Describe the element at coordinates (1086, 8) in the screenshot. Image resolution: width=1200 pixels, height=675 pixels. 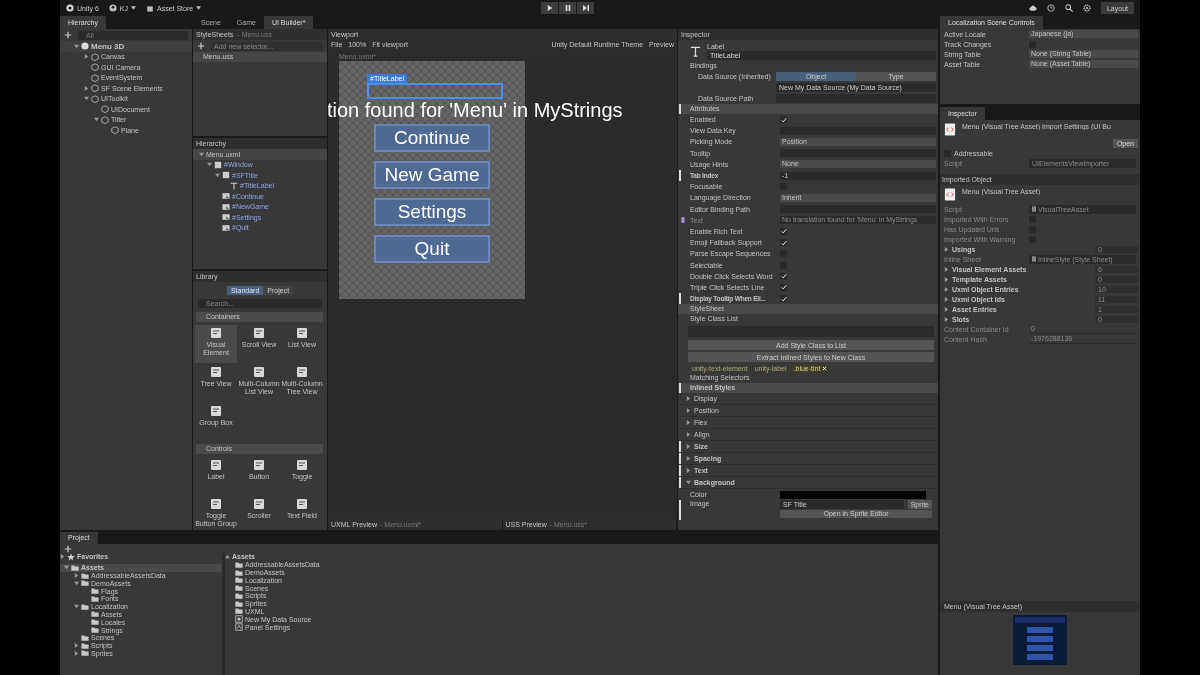
I see `settings-icon` at that location.